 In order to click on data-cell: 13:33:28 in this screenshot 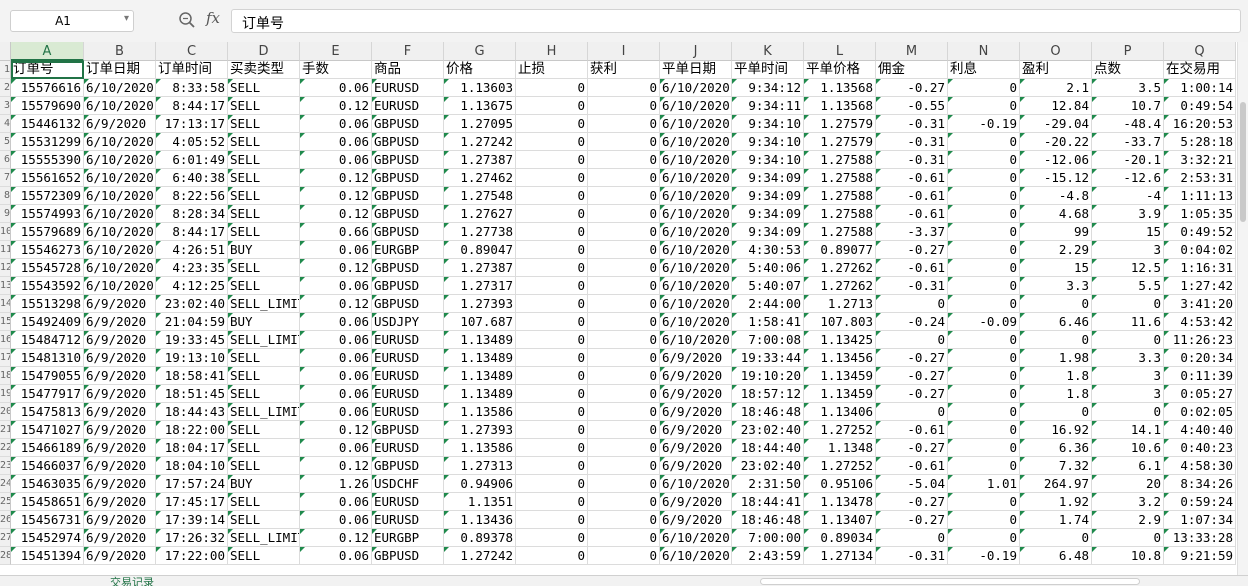, I will do `click(1200, 538)`.